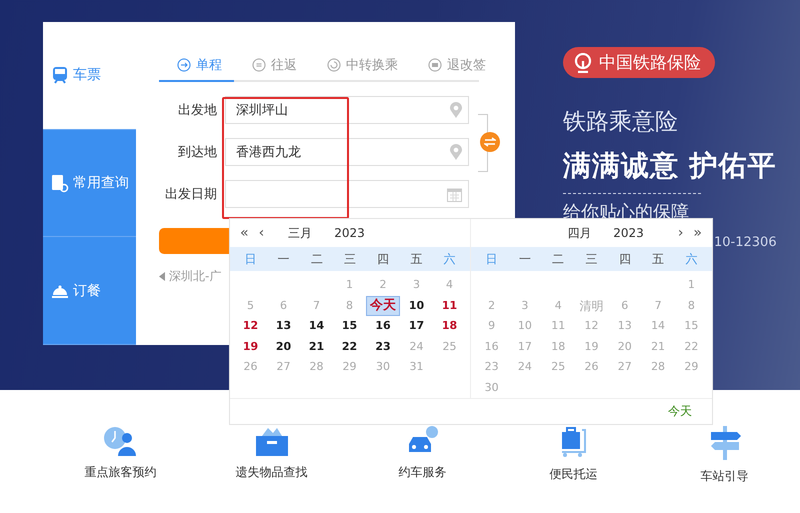  I want to click on service-link: 车站引导, so click(724, 476).